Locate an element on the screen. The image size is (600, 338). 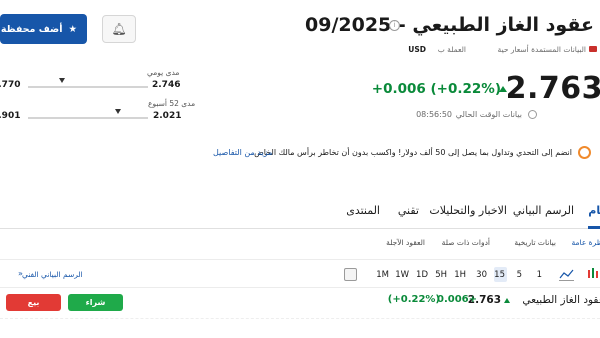
tab-forum: المنتدى is located at coordinates (363, 210).